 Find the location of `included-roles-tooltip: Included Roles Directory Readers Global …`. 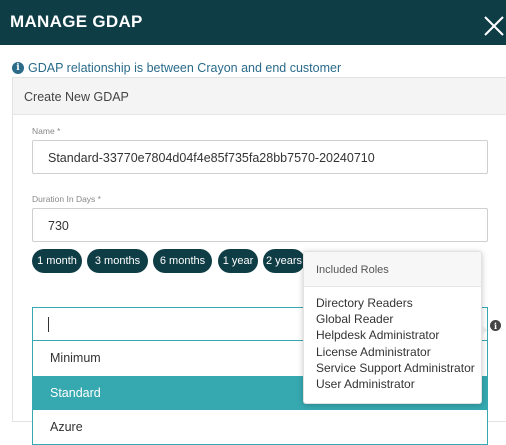

included-roles-tooltip: Included Roles Directory Readers Global … is located at coordinates (392, 327).